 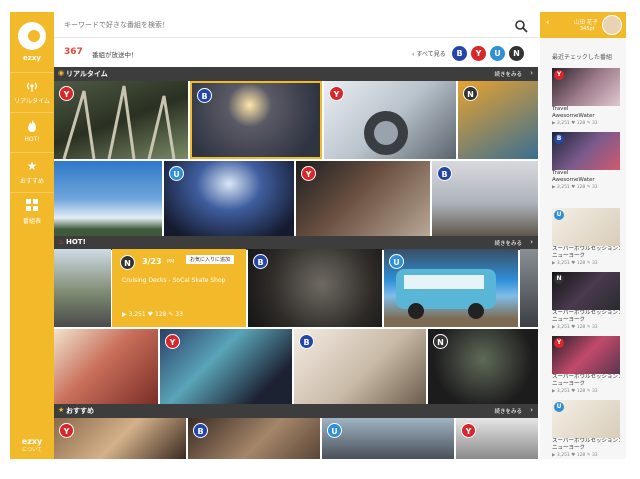 I want to click on fire-icon, so click(x=32, y=126).